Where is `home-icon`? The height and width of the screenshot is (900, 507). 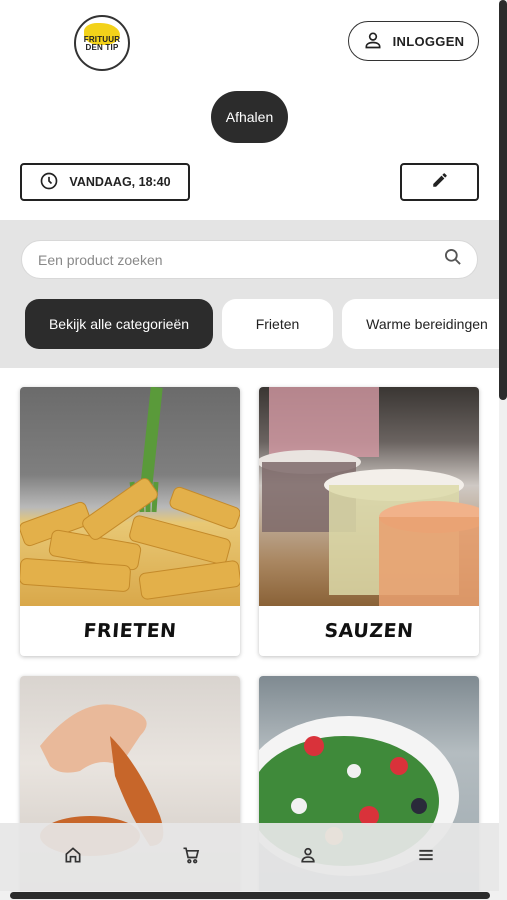 home-icon is located at coordinates (73, 857).